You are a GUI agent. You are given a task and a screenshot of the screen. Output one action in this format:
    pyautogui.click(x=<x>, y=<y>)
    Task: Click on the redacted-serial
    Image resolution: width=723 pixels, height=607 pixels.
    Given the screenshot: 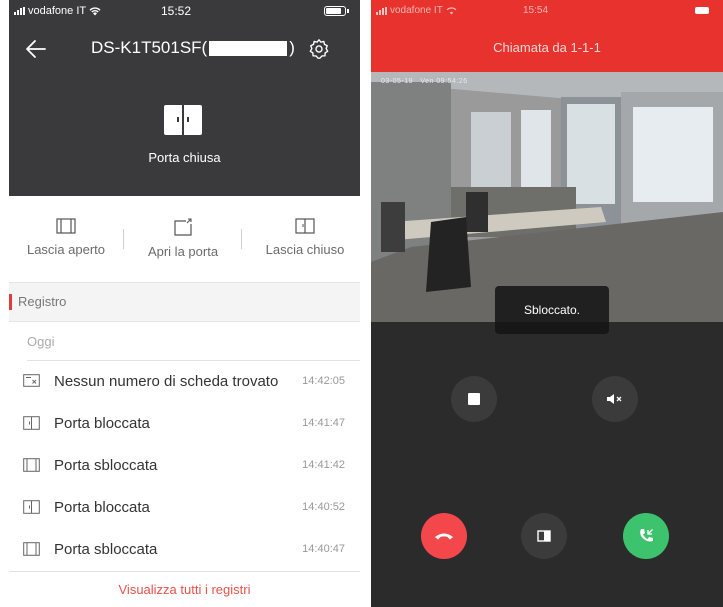 What is the action you would take?
    pyautogui.click(x=248, y=48)
    